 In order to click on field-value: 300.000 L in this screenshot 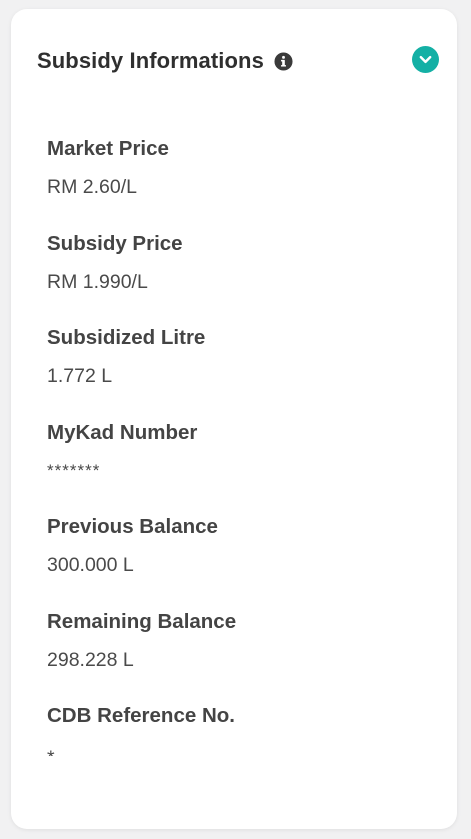, I will do `click(90, 565)`.